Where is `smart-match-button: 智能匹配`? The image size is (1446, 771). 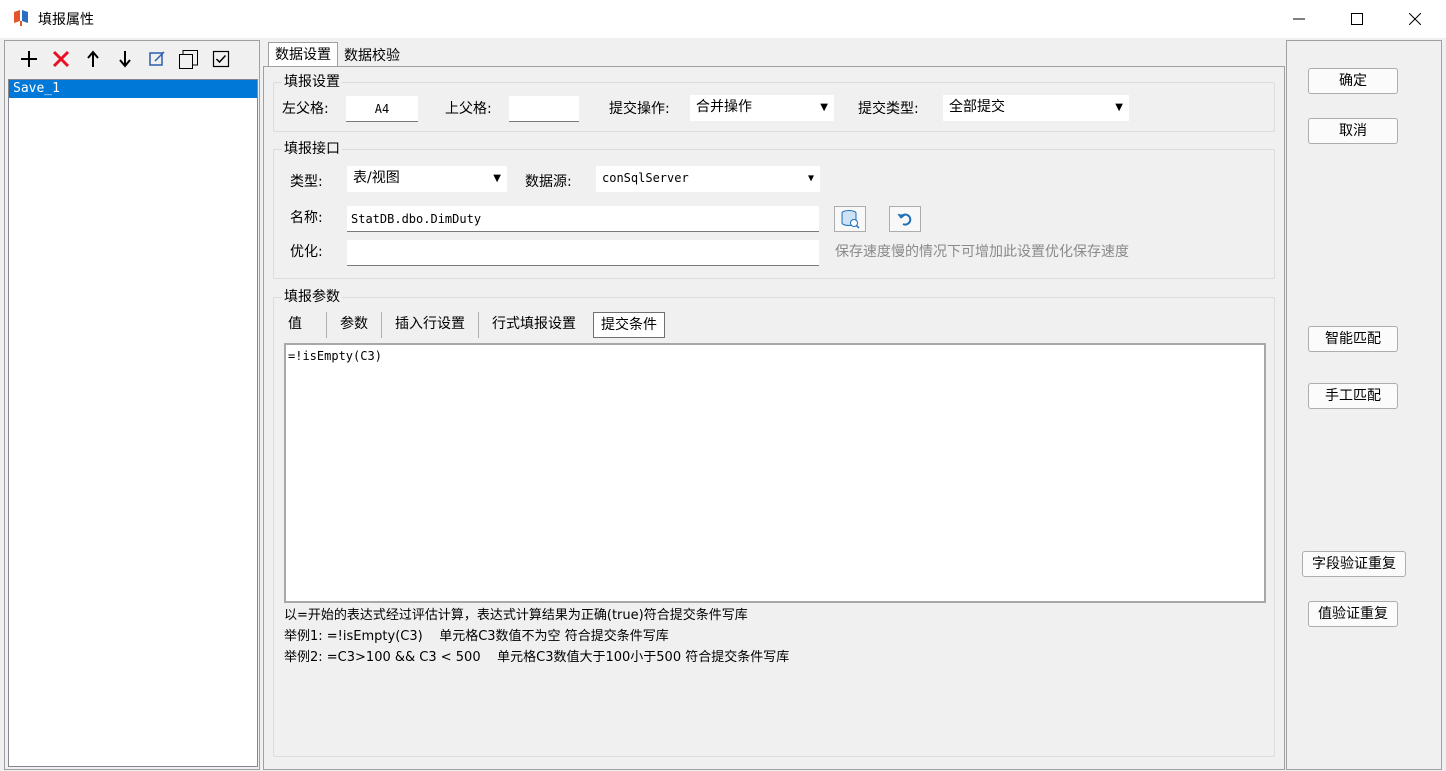 smart-match-button: 智能匹配 is located at coordinates (1353, 339).